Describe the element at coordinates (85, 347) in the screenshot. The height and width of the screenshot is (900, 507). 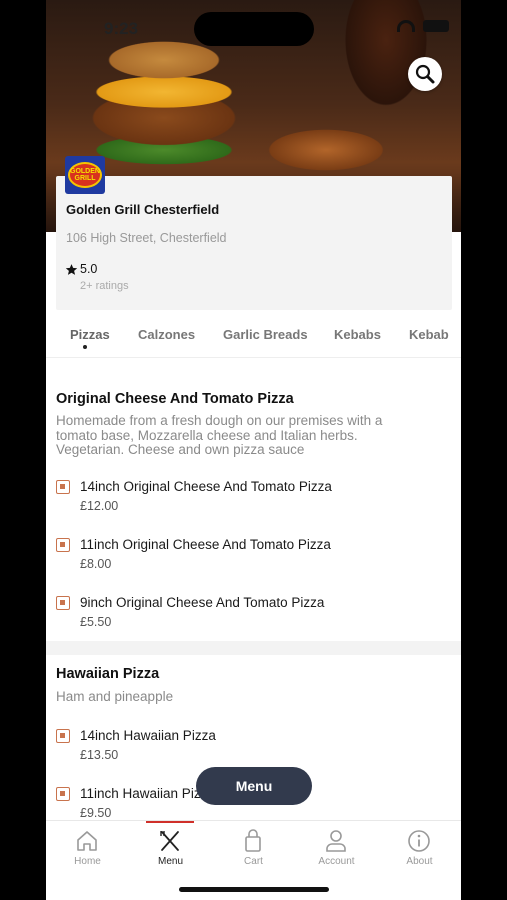
I see `active-tab-indicator` at that location.